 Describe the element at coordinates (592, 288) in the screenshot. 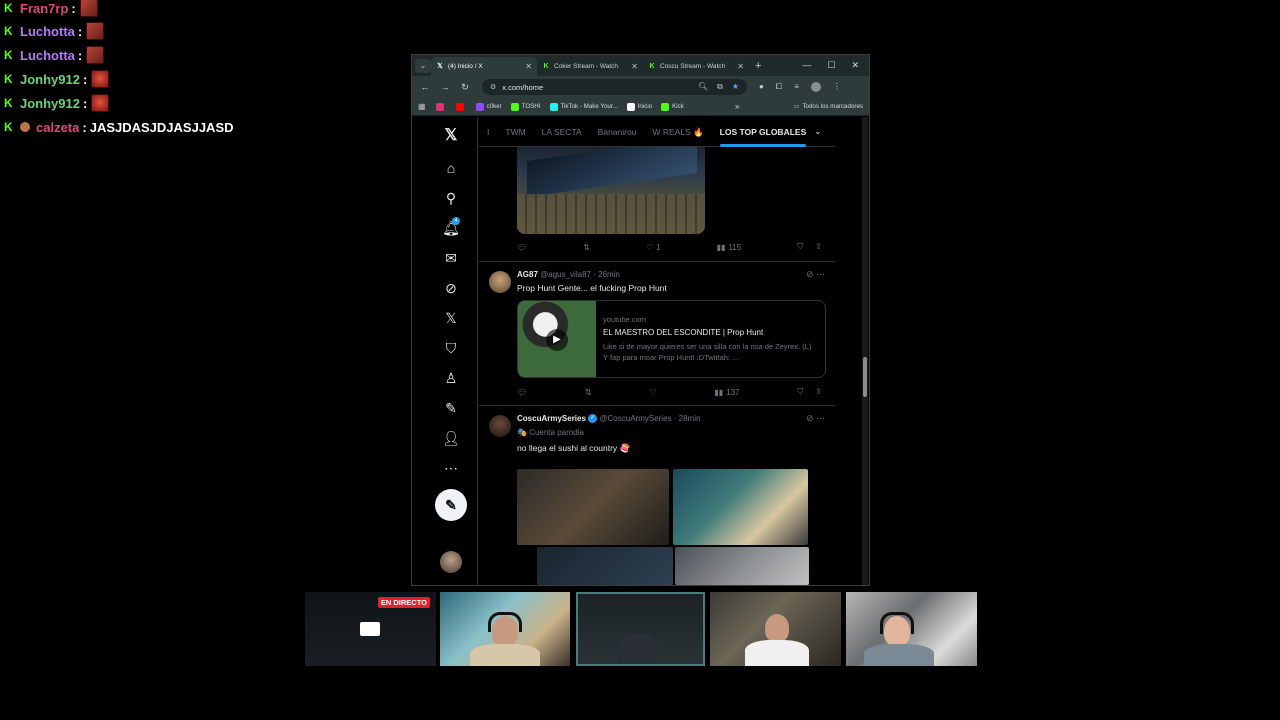

I see `tweet-text: Prop Hunt Gente... el fucking Prop Hunt` at that location.